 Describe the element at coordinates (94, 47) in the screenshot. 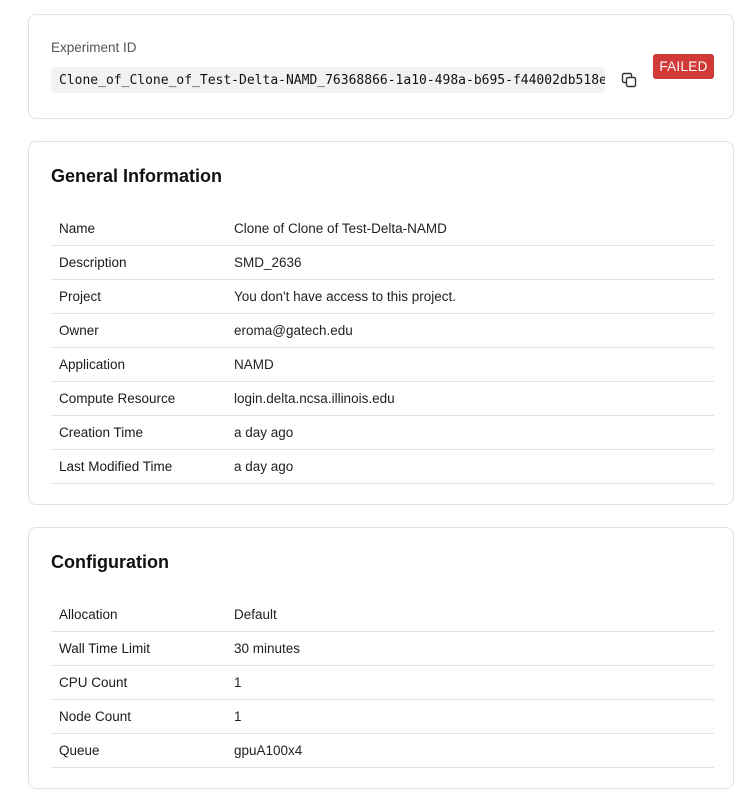

I see `experiment-id-label: Experiment ID` at that location.